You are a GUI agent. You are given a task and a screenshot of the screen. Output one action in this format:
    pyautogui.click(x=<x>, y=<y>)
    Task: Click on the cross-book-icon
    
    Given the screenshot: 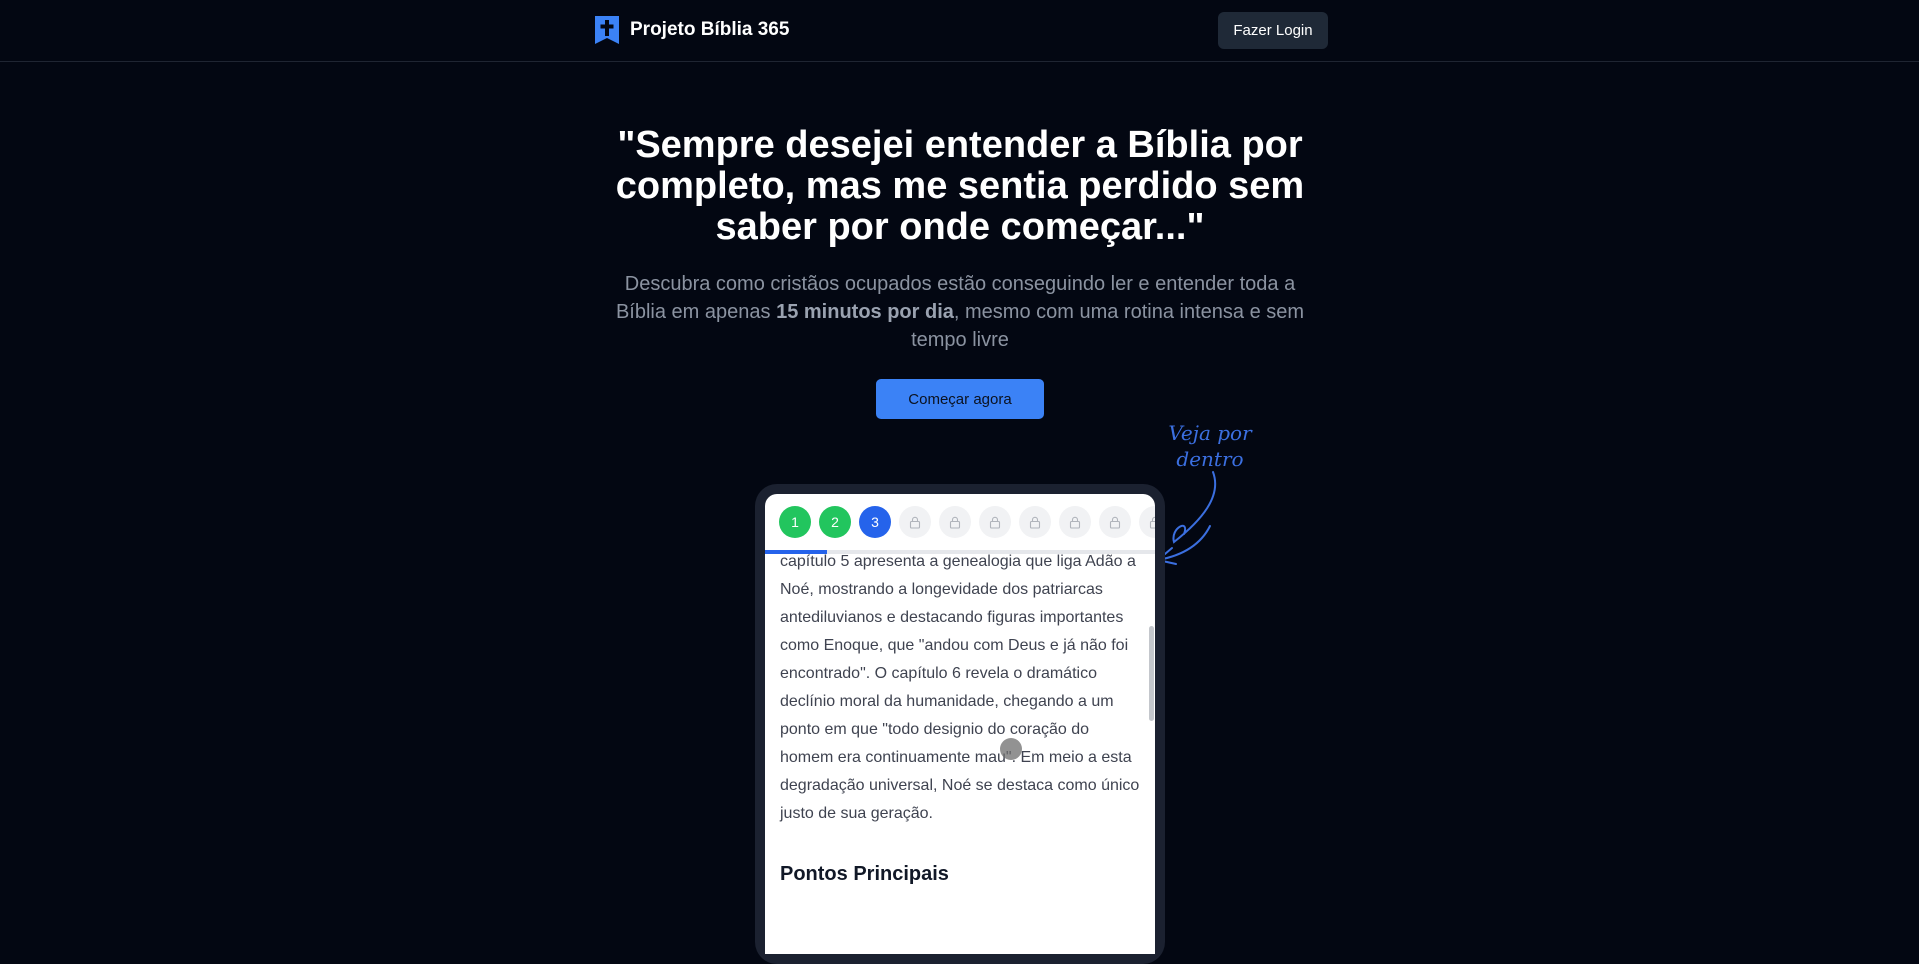 What is the action you would take?
    pyautogui.click(x=607, y=30)
    